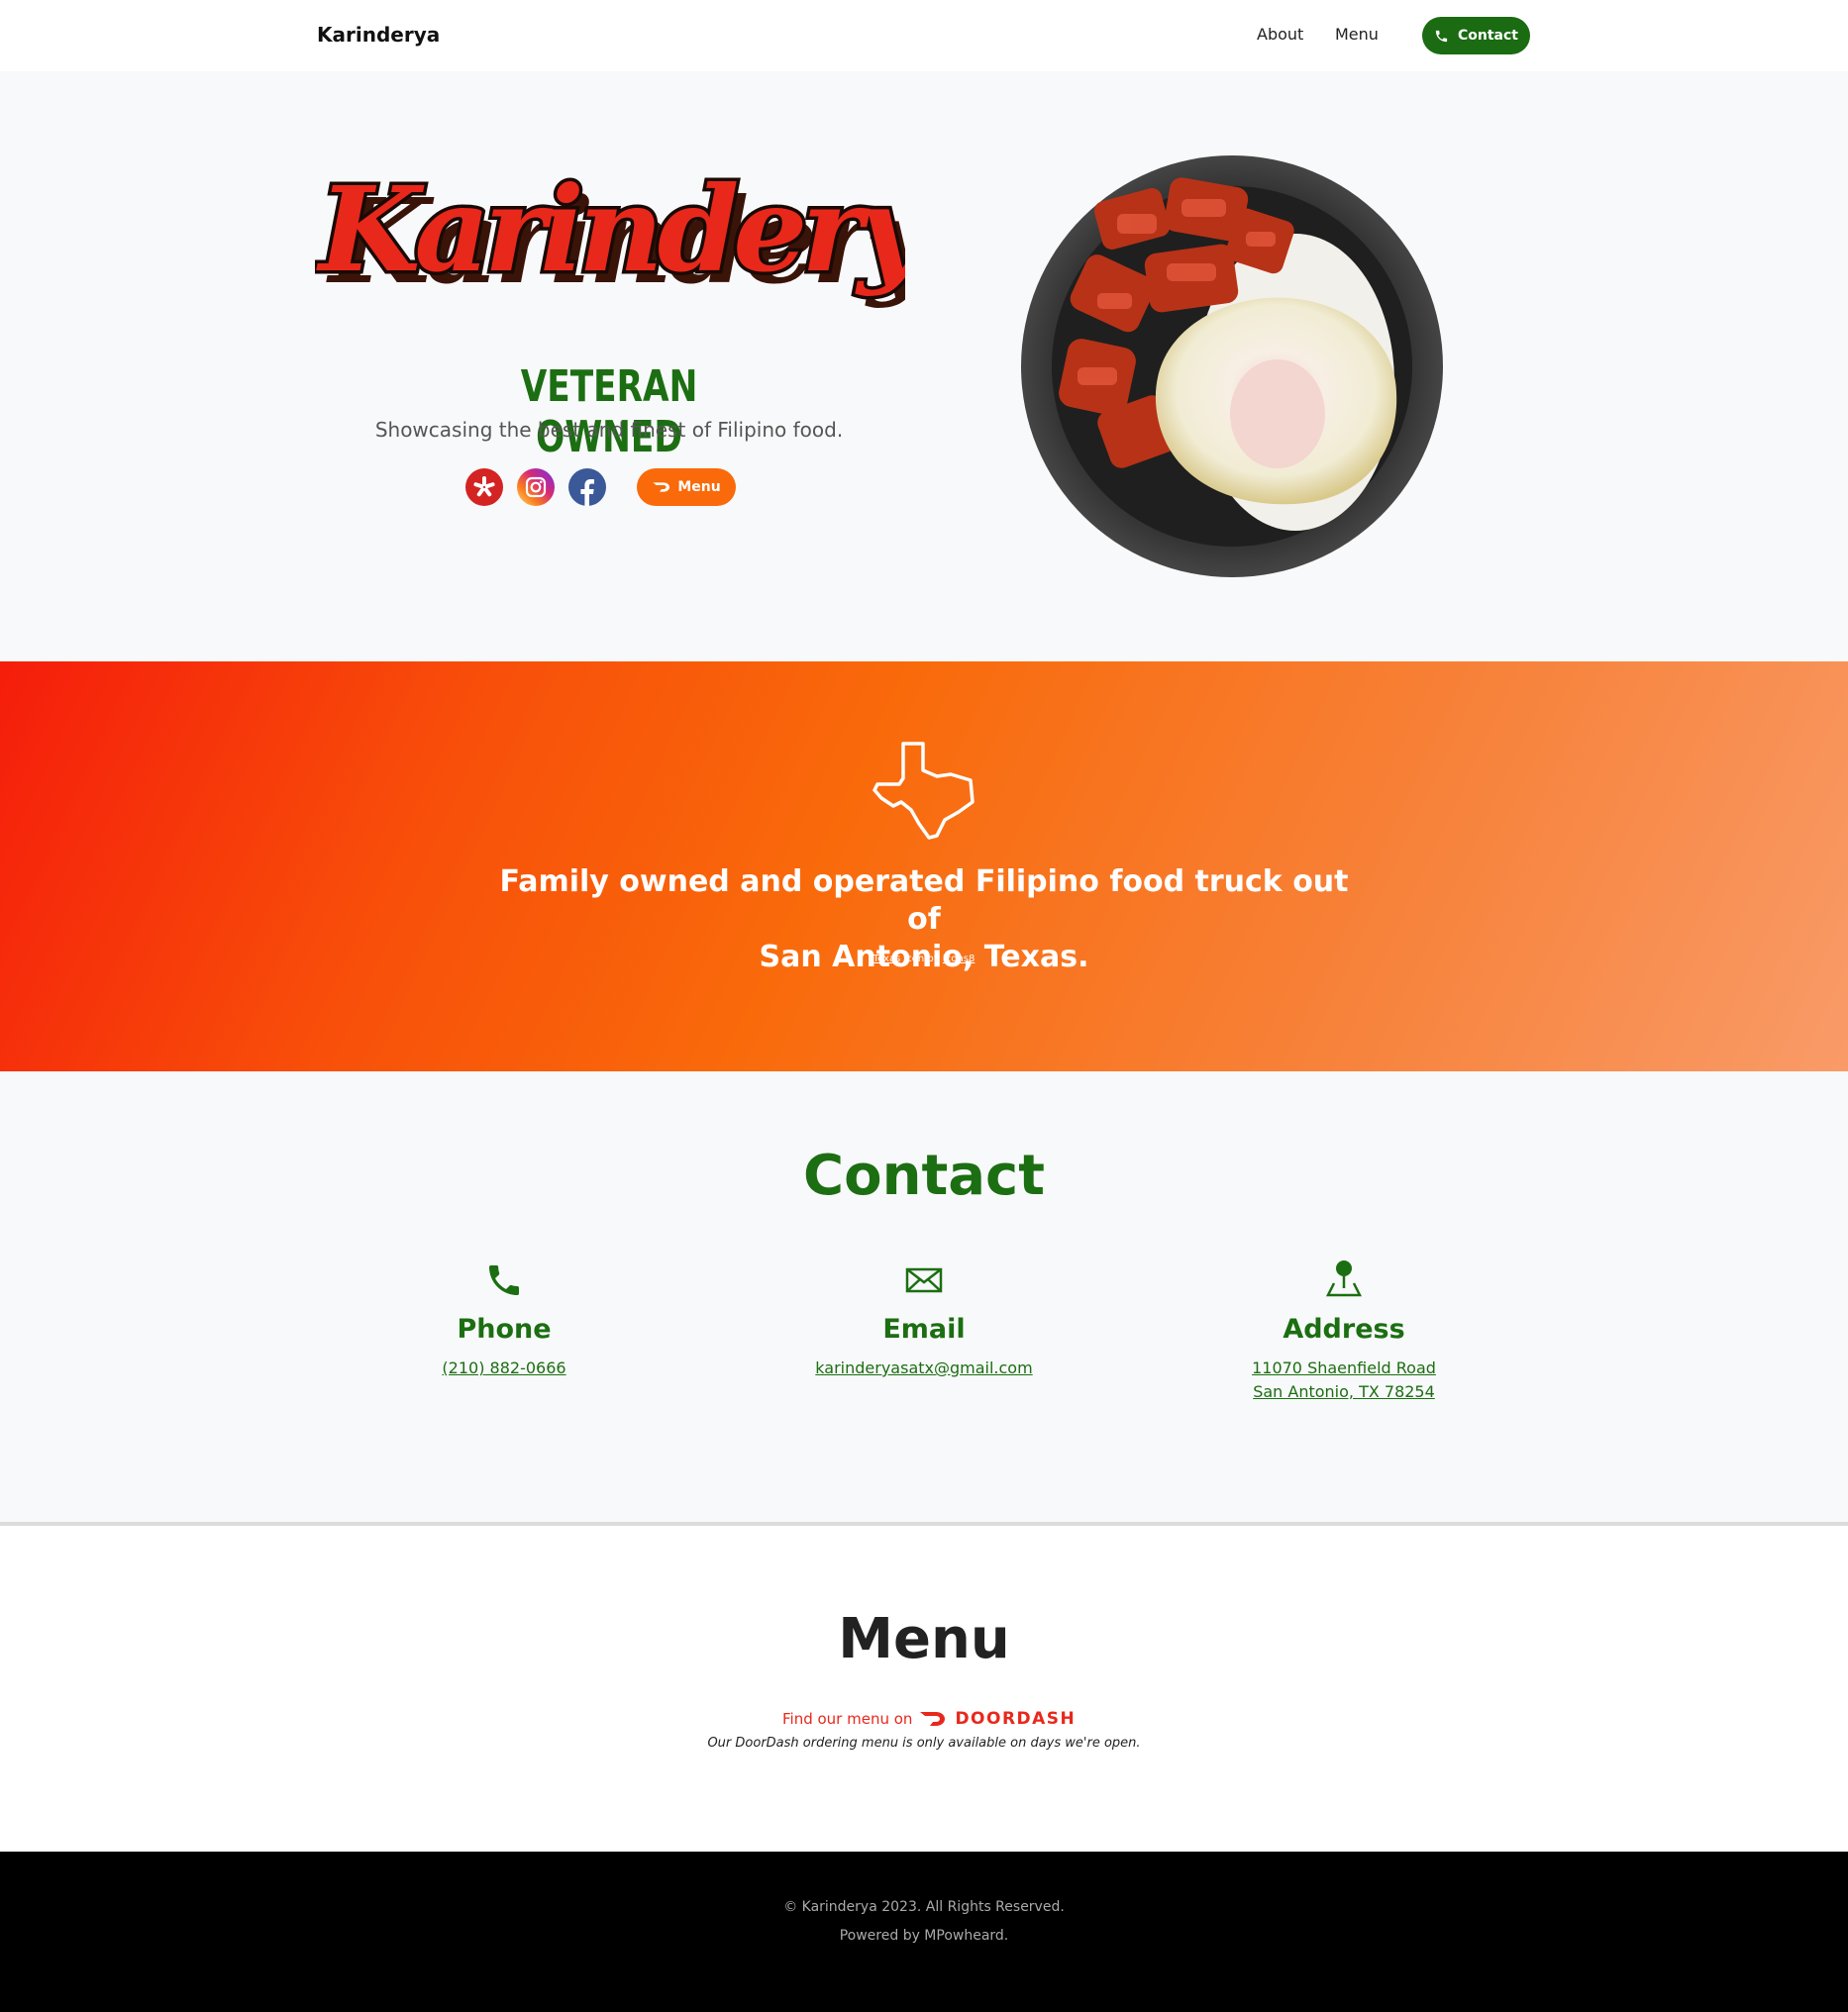 The image size is (1848, 2012). What do you see at coordinates (484, 487) in the screenshot?
I see `yelp-icon` at bounding box center [484, 487].